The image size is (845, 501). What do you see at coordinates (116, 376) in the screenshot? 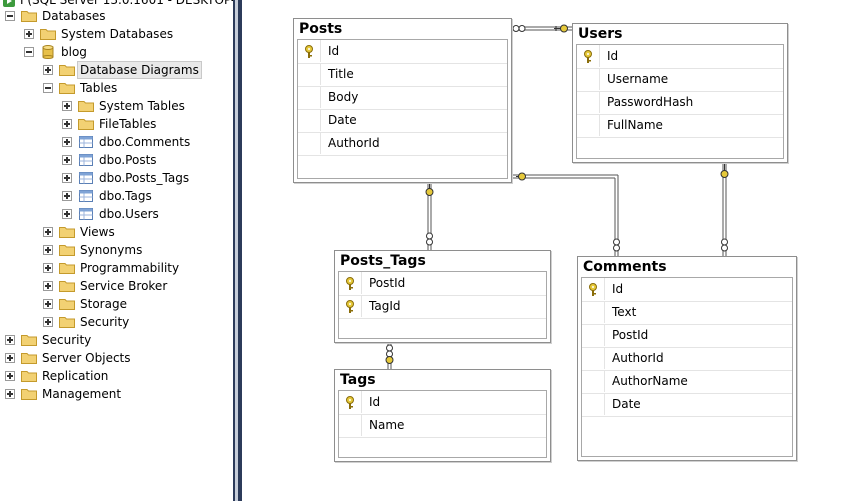
I see `tree-item-replication: Replication` at bounding box center [116, 376].